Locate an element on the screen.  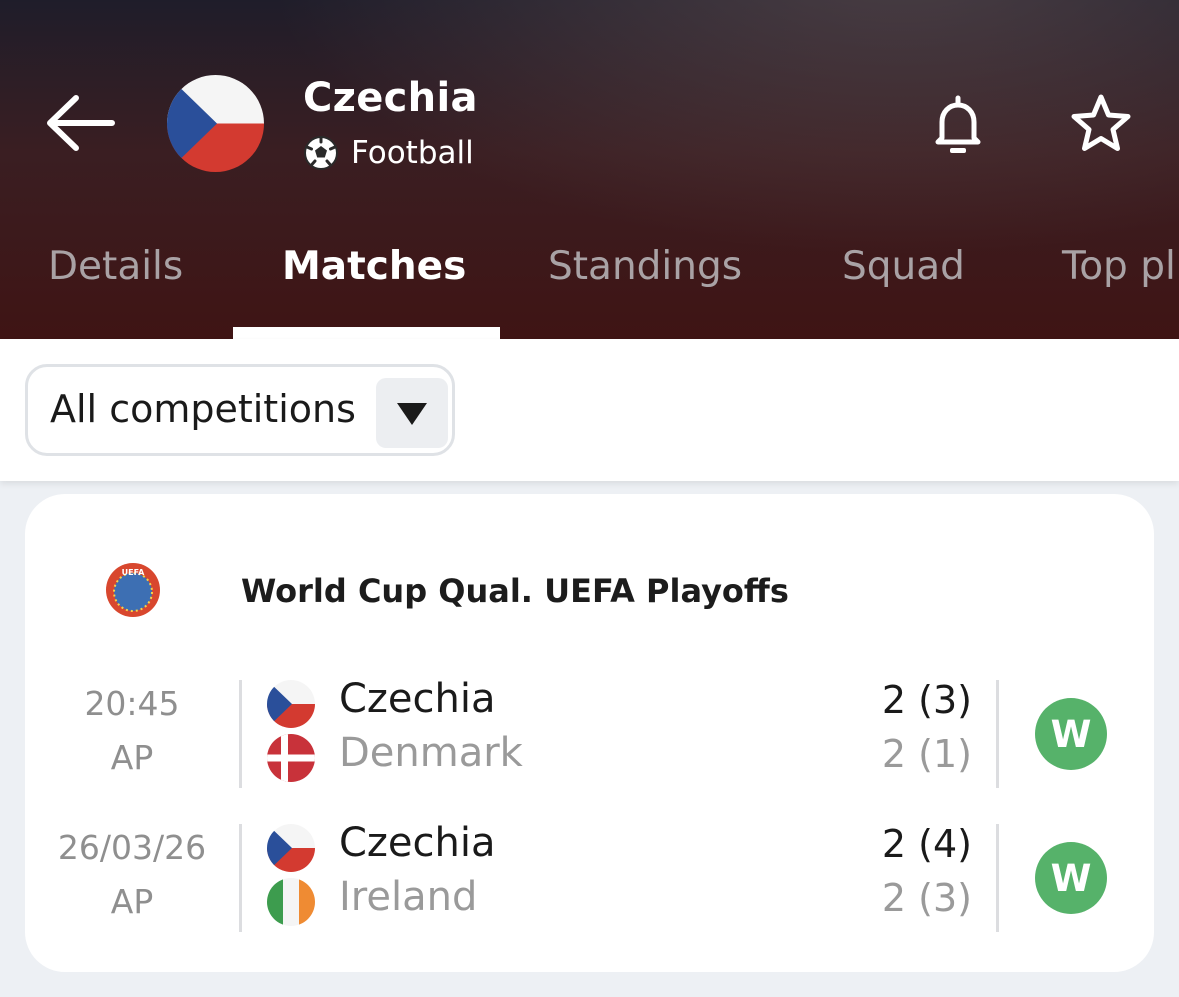
tab-squad: Squad is located at coordinates (903, 266).